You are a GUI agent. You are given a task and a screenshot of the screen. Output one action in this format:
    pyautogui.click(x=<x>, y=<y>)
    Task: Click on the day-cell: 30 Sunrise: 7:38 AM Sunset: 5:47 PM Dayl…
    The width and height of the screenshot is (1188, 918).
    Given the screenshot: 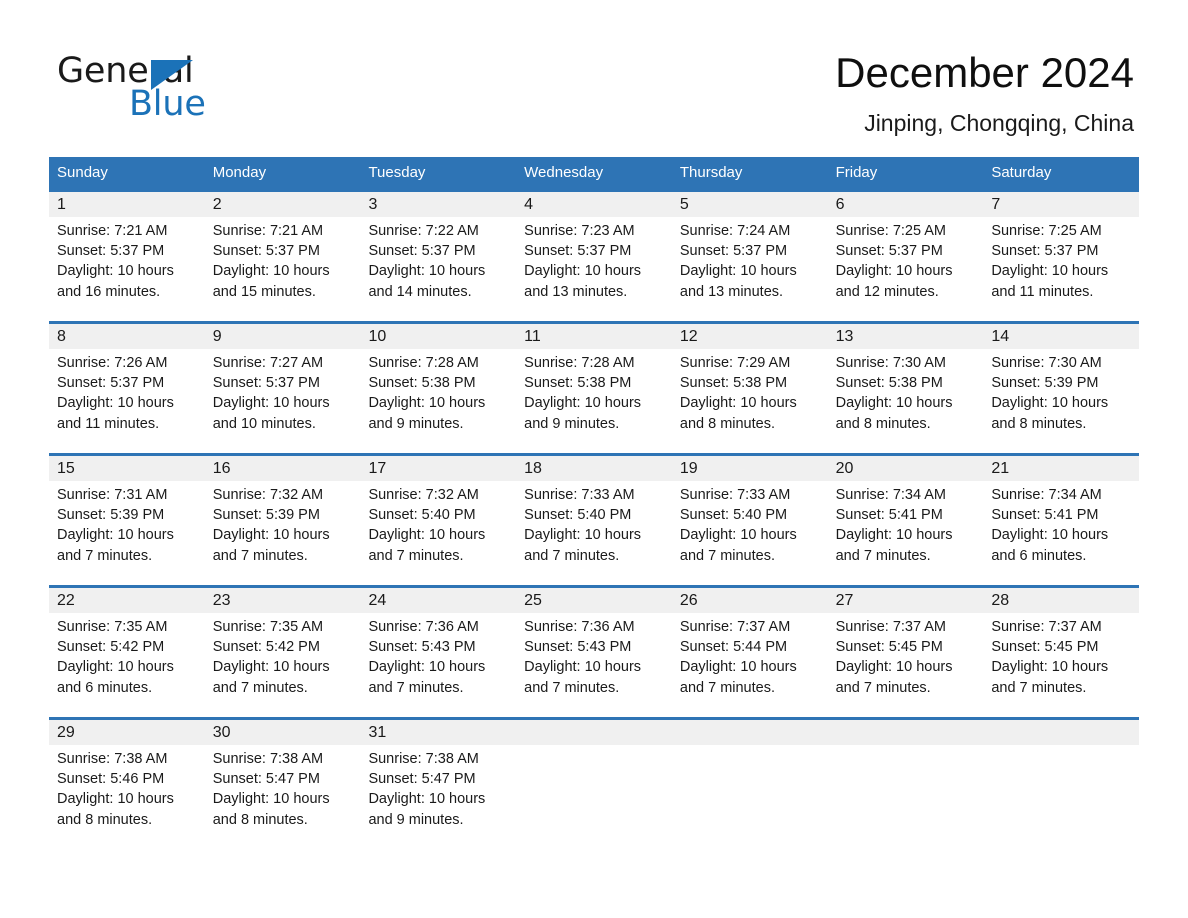 What is the action you would take?
    pyautogui.click(x=282, y=784)
    